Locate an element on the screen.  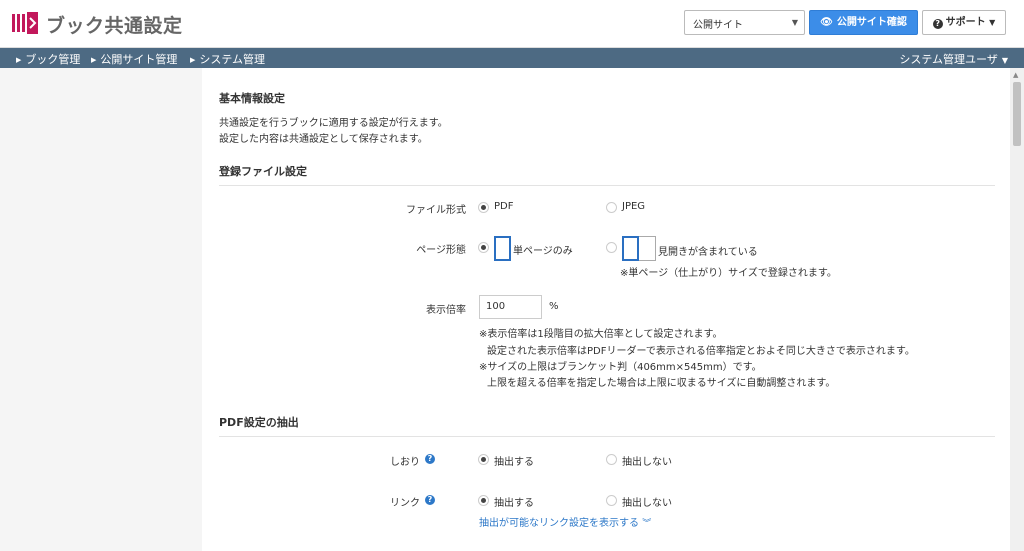
app-title: ブック共通設定 is located at coordinates (114, 26).